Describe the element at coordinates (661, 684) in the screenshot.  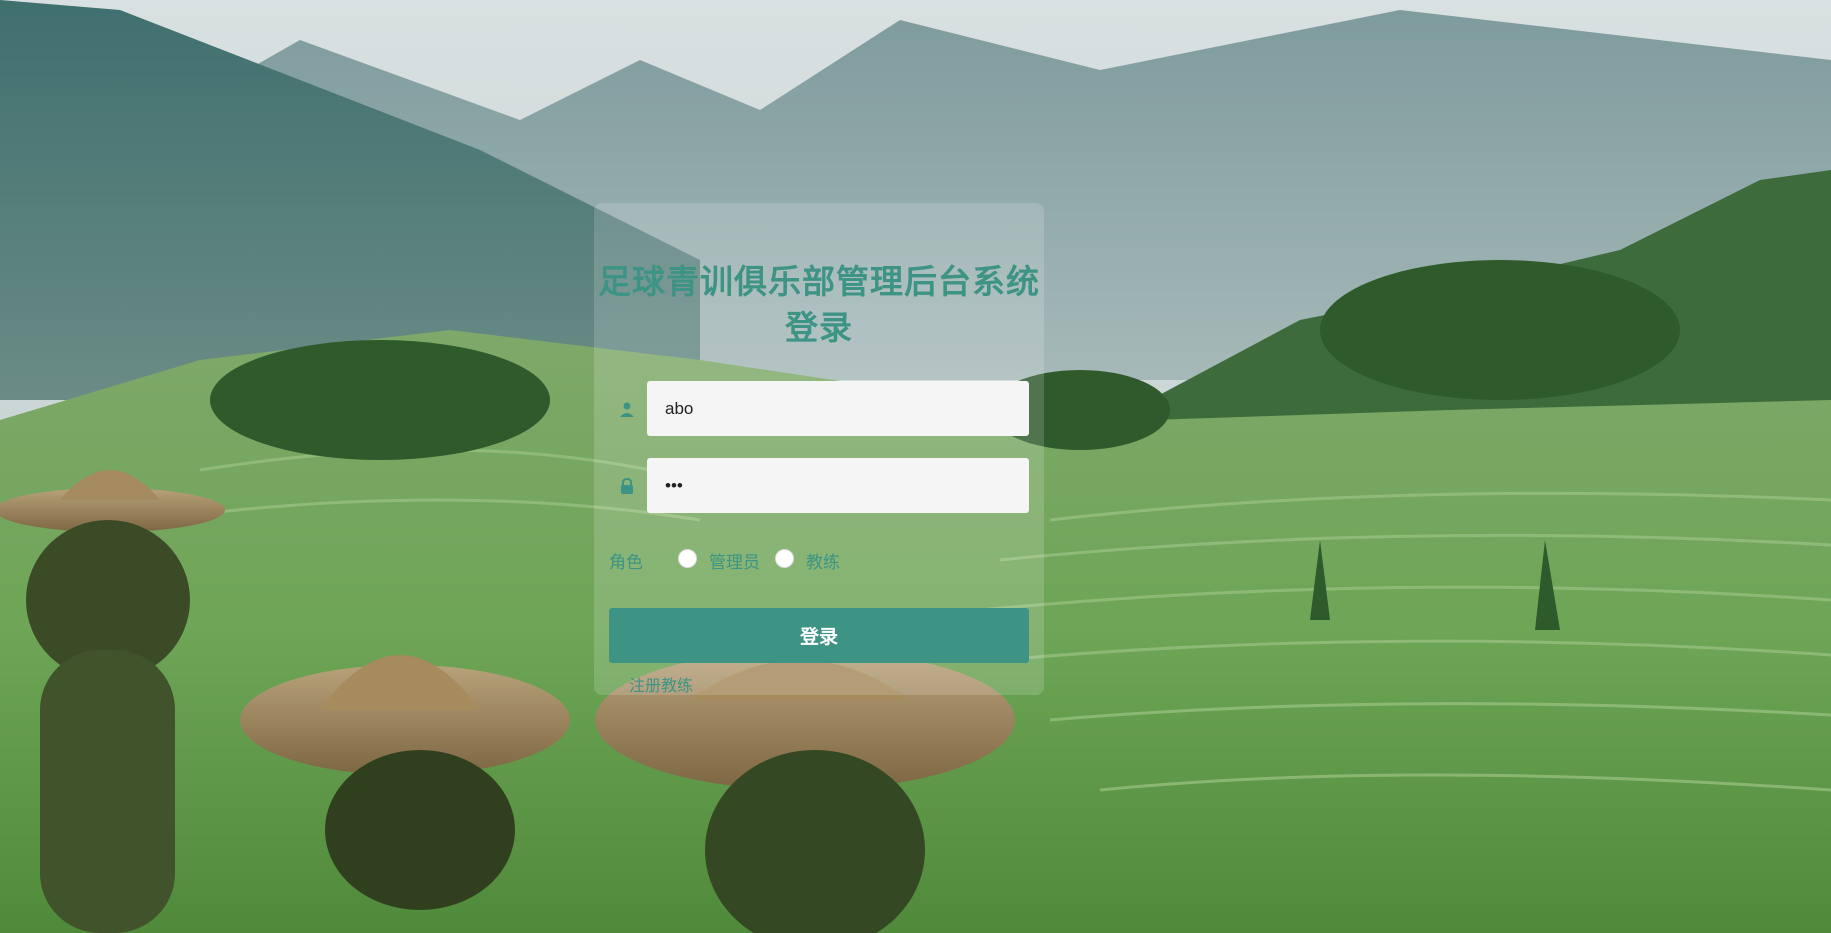
I see `register-coach-link: 注册教练` at that location.